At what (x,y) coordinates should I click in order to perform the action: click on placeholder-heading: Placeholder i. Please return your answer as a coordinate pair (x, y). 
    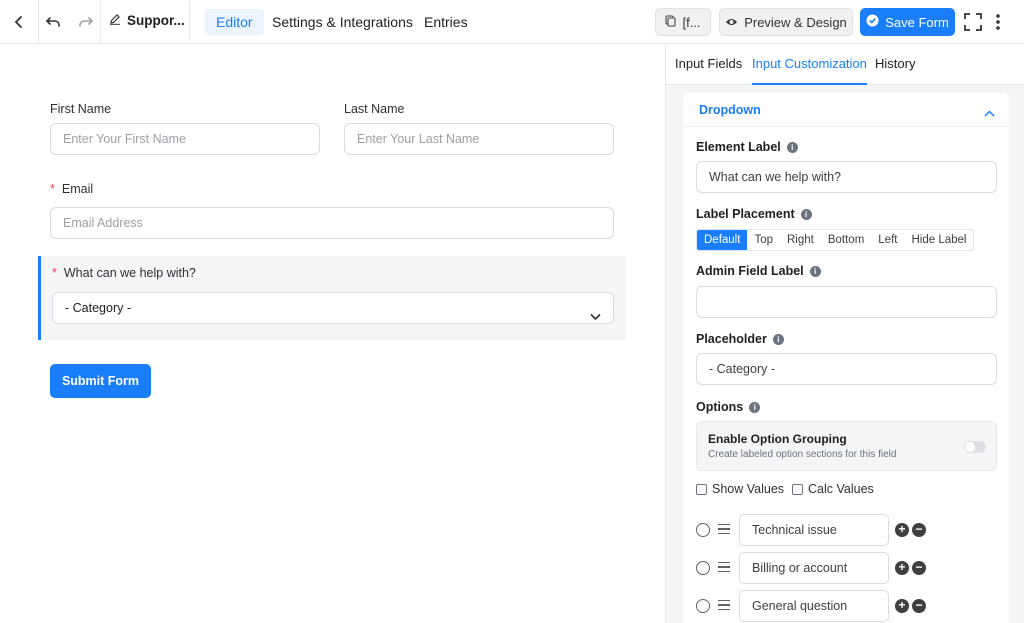
    Looking at the image, I should click on (740, 339).